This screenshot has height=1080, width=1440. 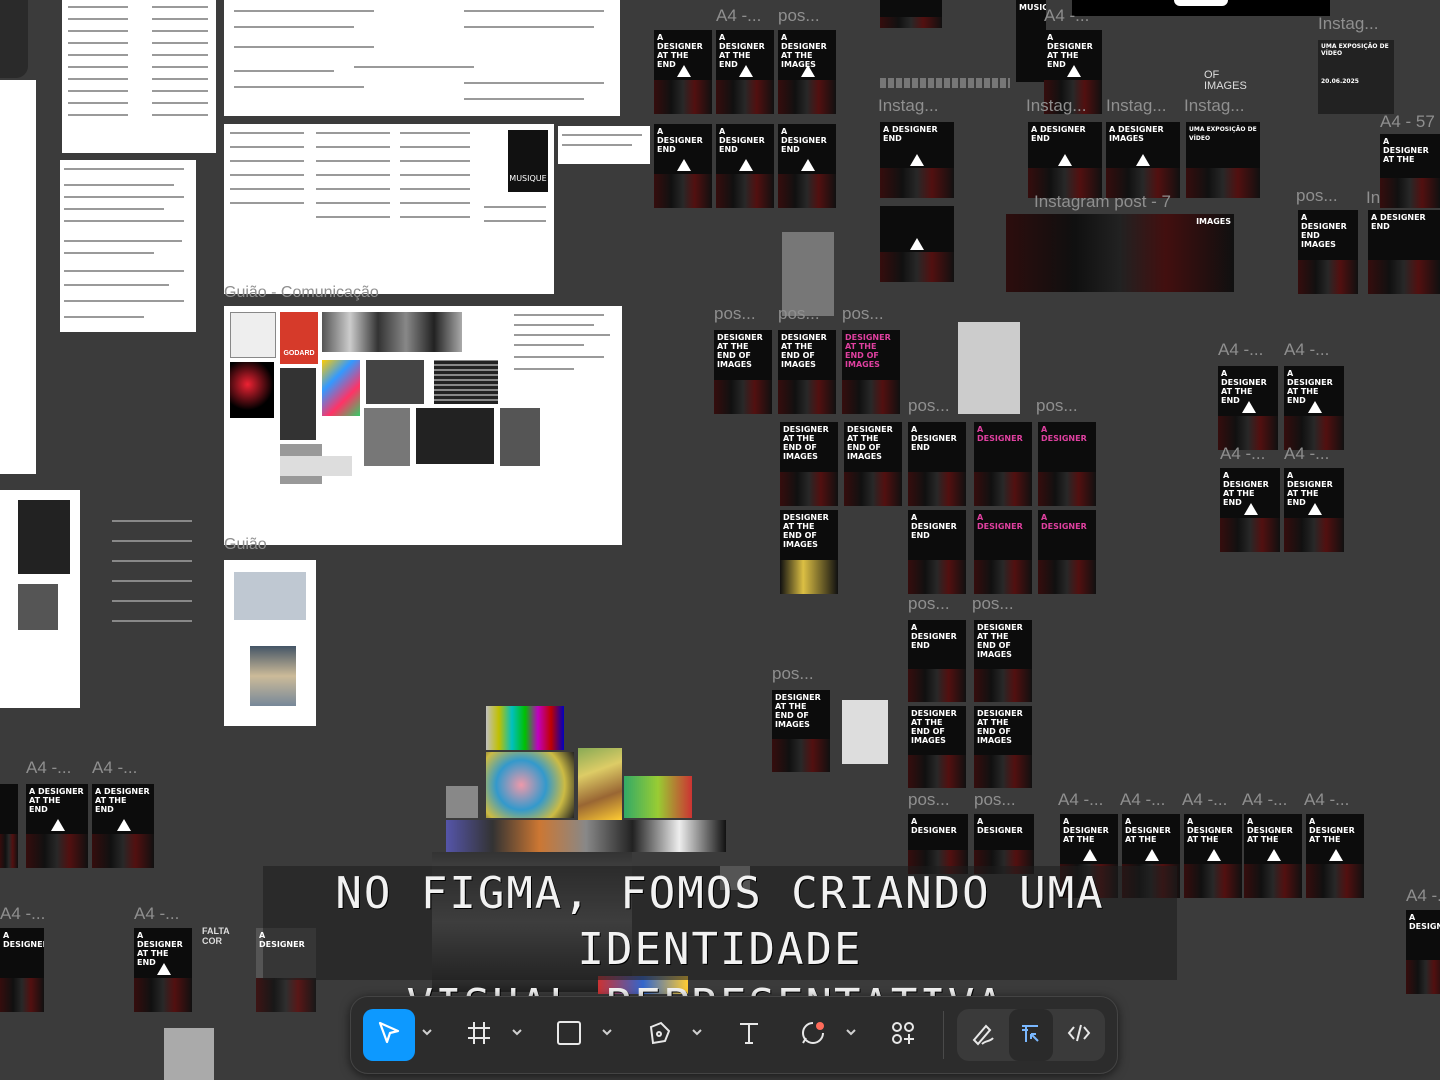 What do you see at coordinates (389, 1035) in the screenshot?
I see `move-tool-button` at bounding box center [389, 1035].